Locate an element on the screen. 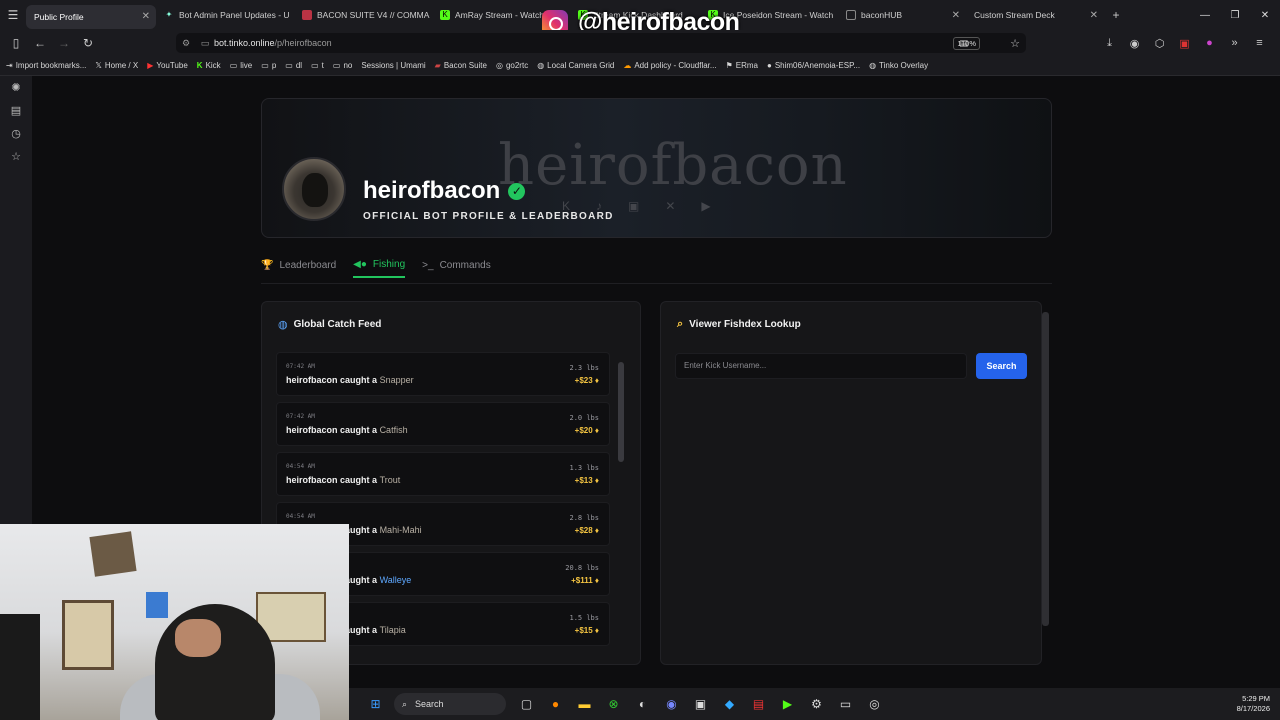  terminal-icon: >_ is located at coordinates (428, 265).